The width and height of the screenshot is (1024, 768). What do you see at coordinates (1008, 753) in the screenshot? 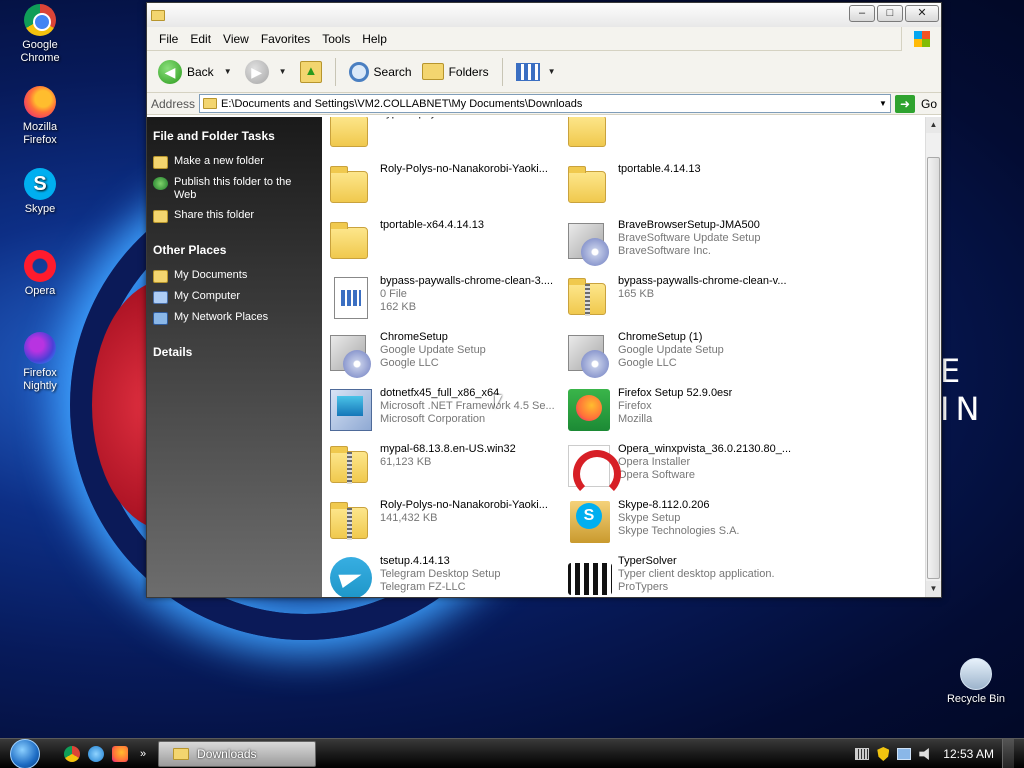
I see `show-desktop-button` at bounding box center [1008, 753].